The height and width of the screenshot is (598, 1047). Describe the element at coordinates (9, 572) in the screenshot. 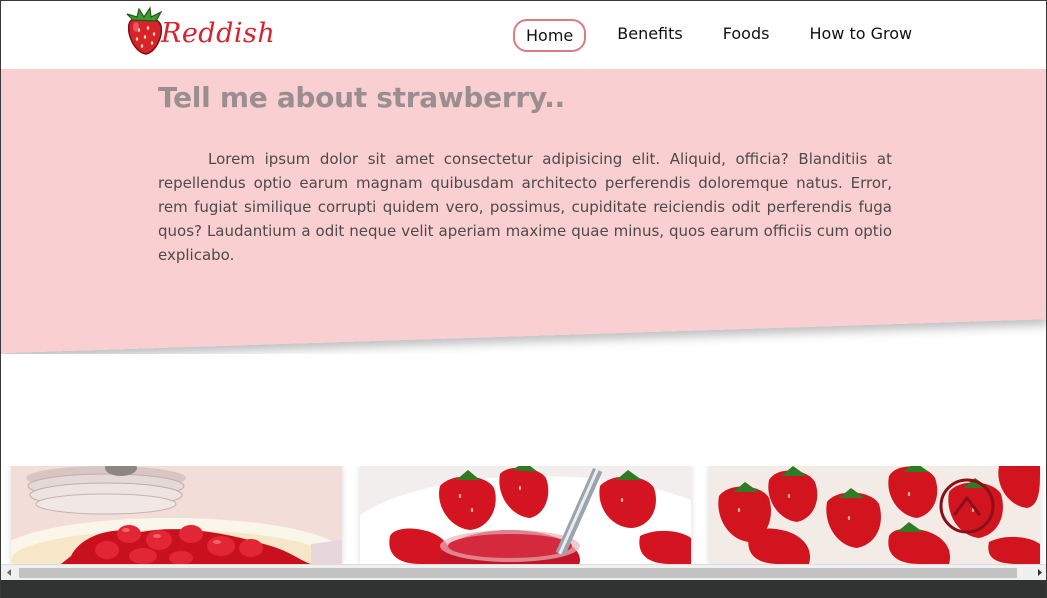

I see `scroll-left-arrow-icon` at that location.